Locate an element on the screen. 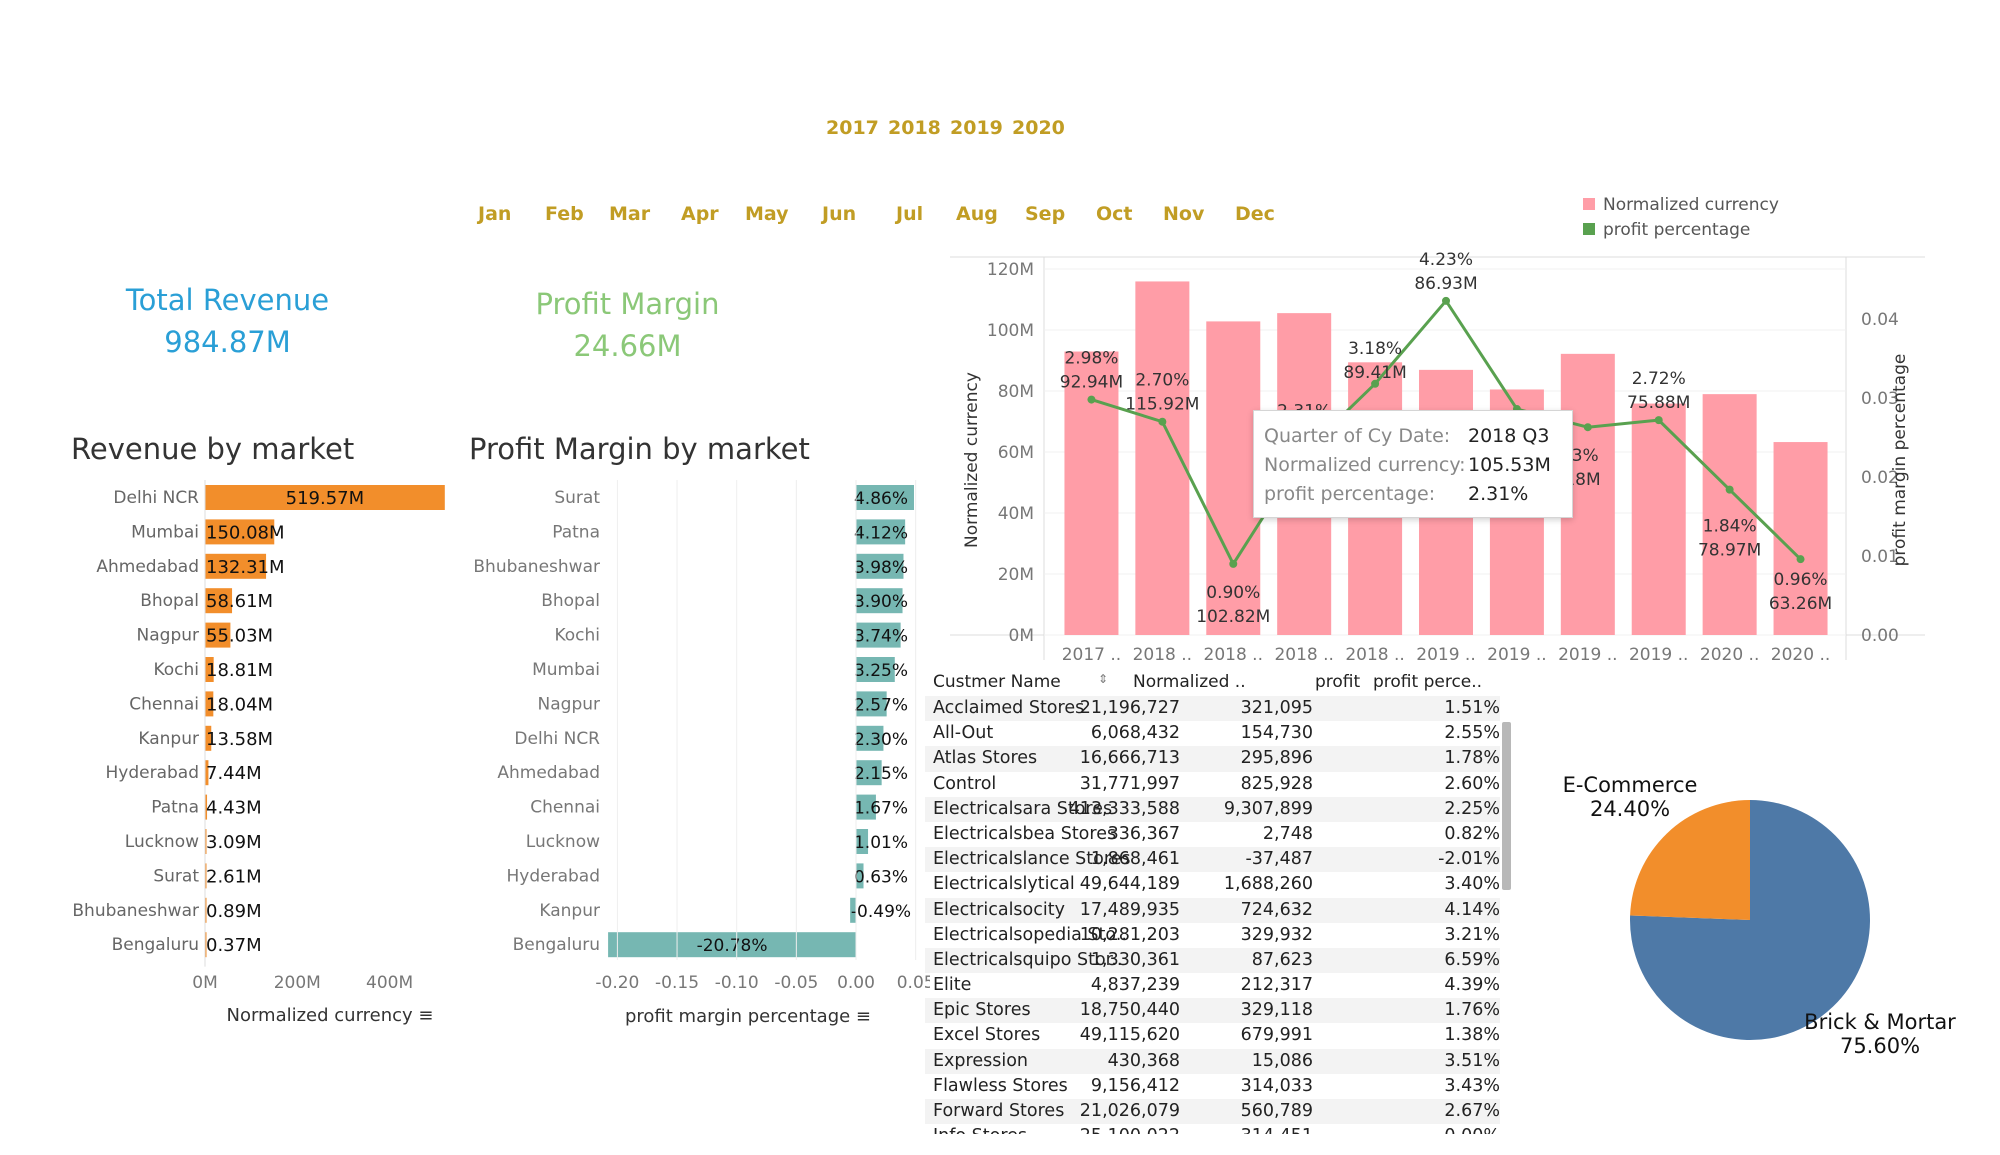  cell-customer-name: Info Stores is located at coordinates (980, 1130).